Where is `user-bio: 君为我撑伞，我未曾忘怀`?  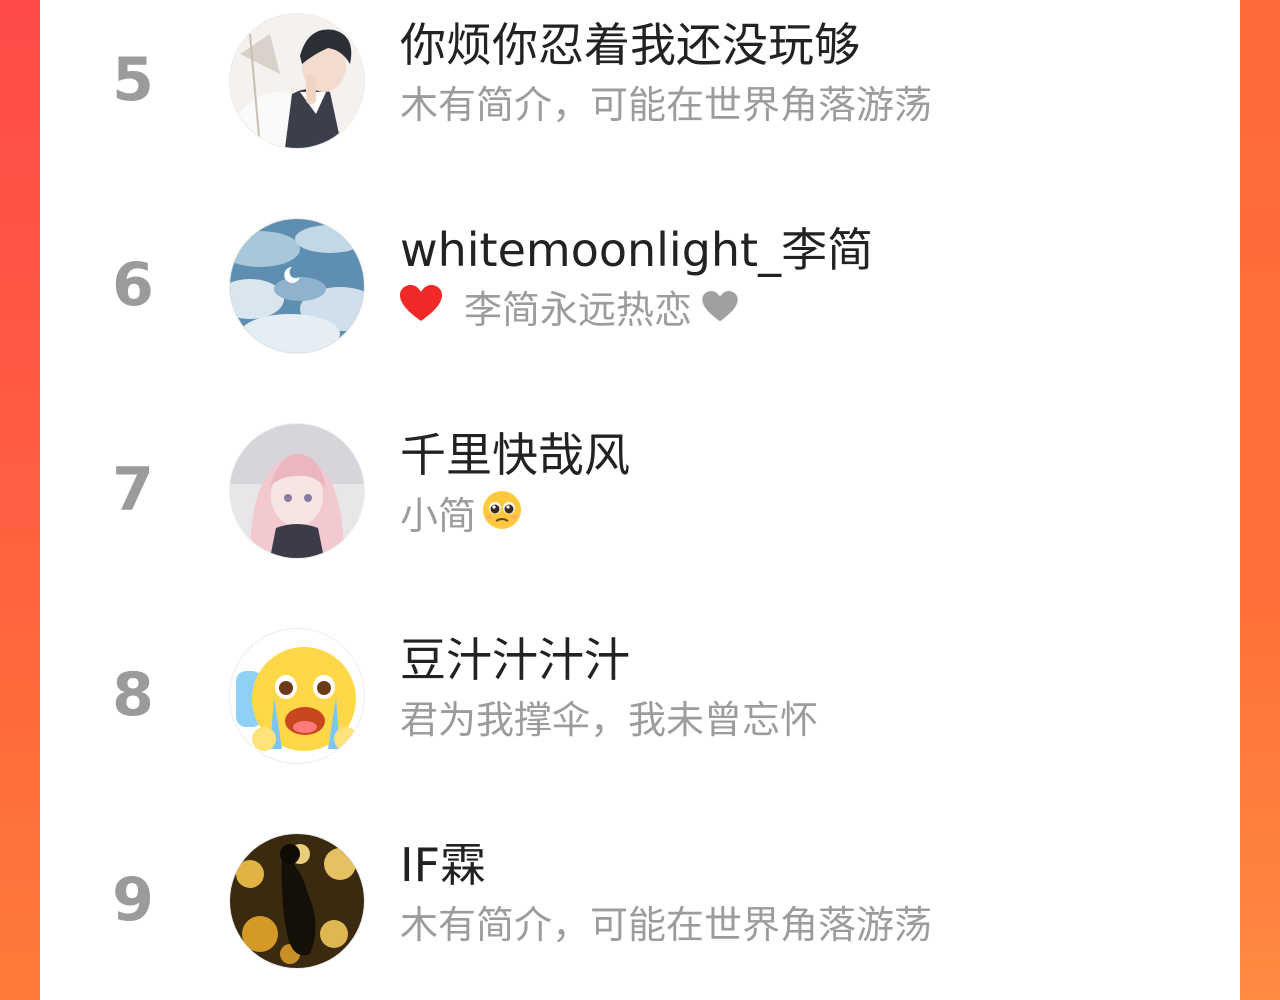
user-bio: 君为我撑伞，我未曾忘怀 is located at coordinates (609, 720).